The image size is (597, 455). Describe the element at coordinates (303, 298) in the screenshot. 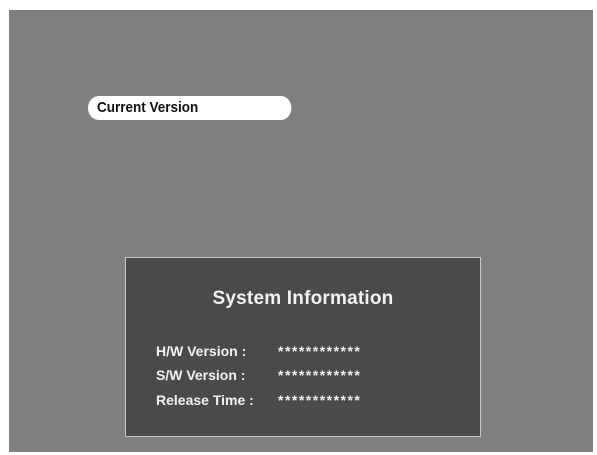

I see `system-information-title: System Information` at that location.